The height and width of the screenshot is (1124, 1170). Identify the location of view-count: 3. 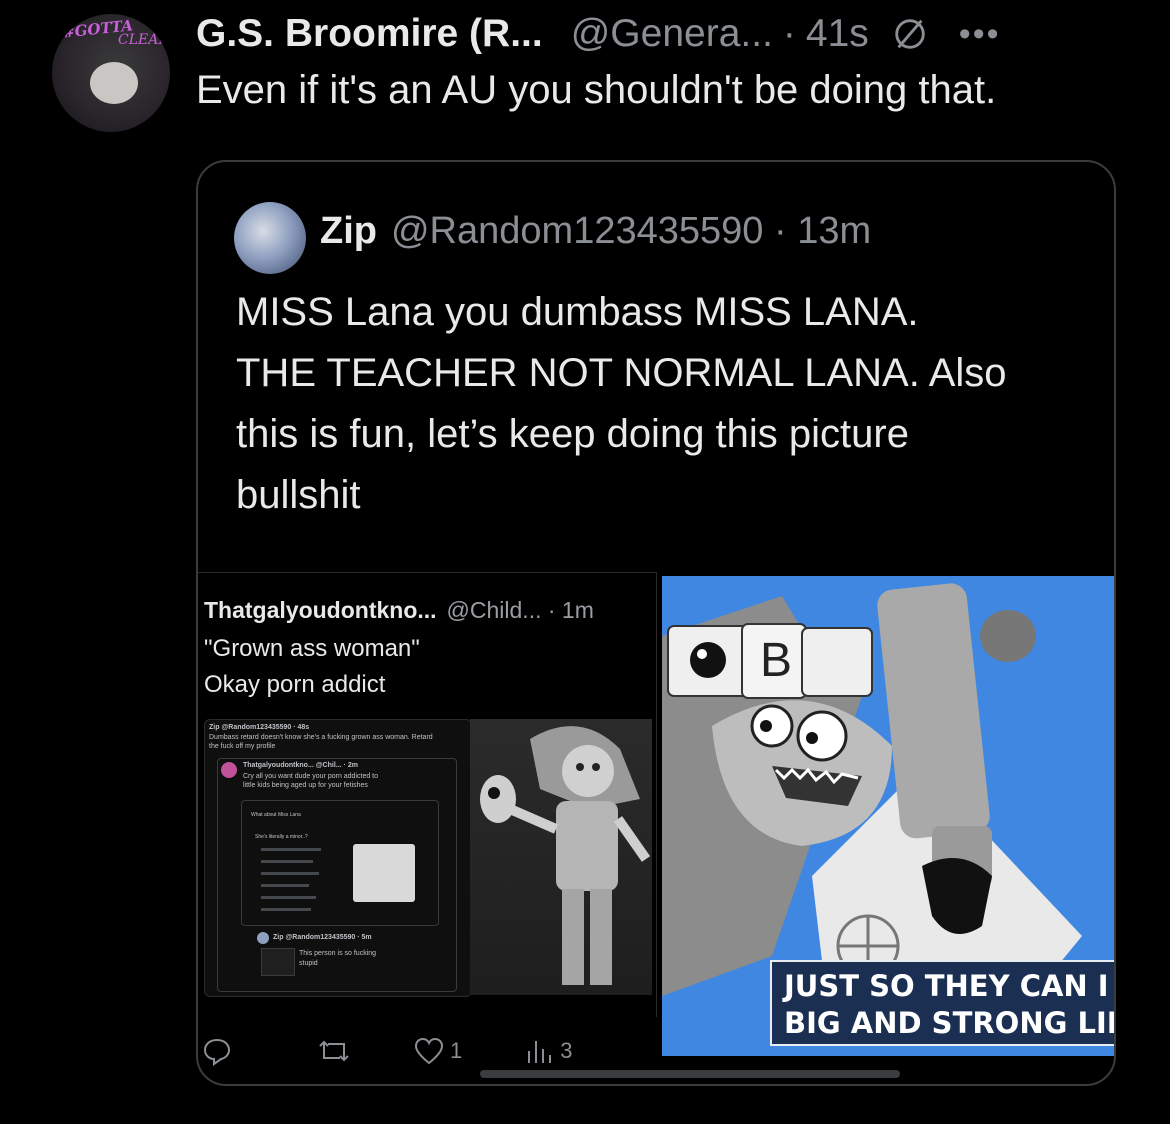
(566, 1050).